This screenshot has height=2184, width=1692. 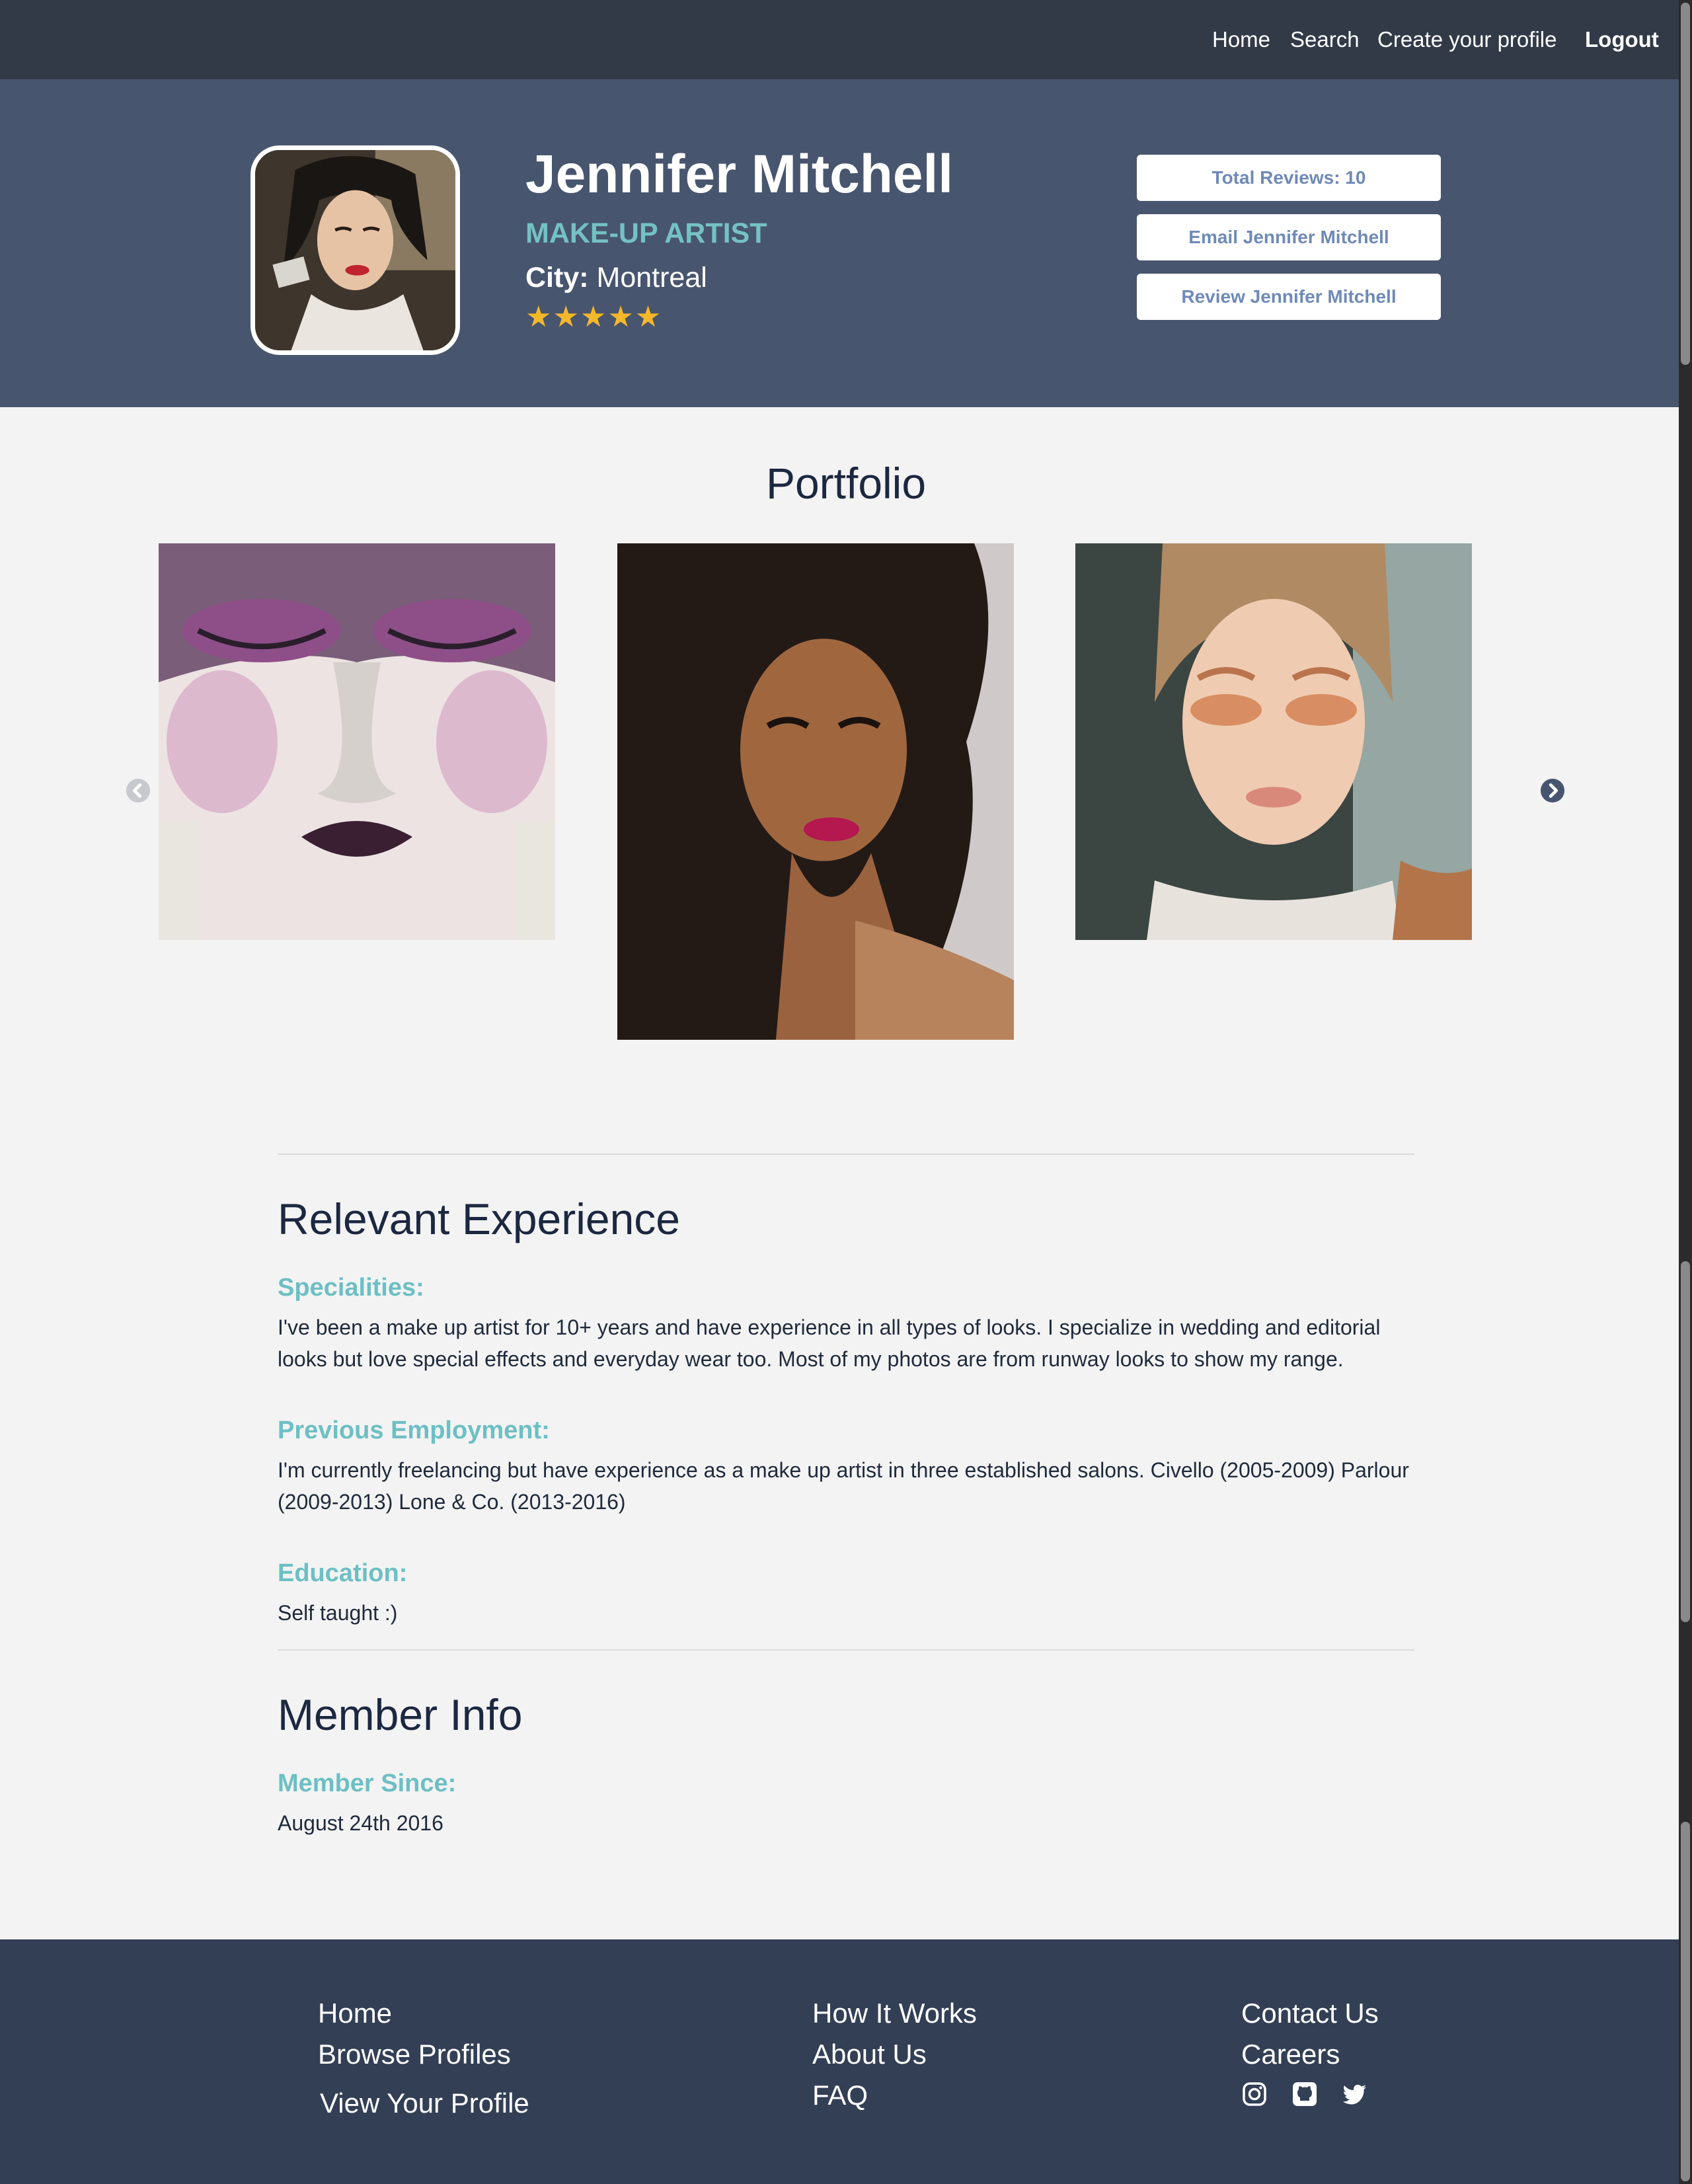 What do you see at coordinates (1304, 2094) in the screenshot?
I see `github-icon` at bounding box center [1304, 2094].